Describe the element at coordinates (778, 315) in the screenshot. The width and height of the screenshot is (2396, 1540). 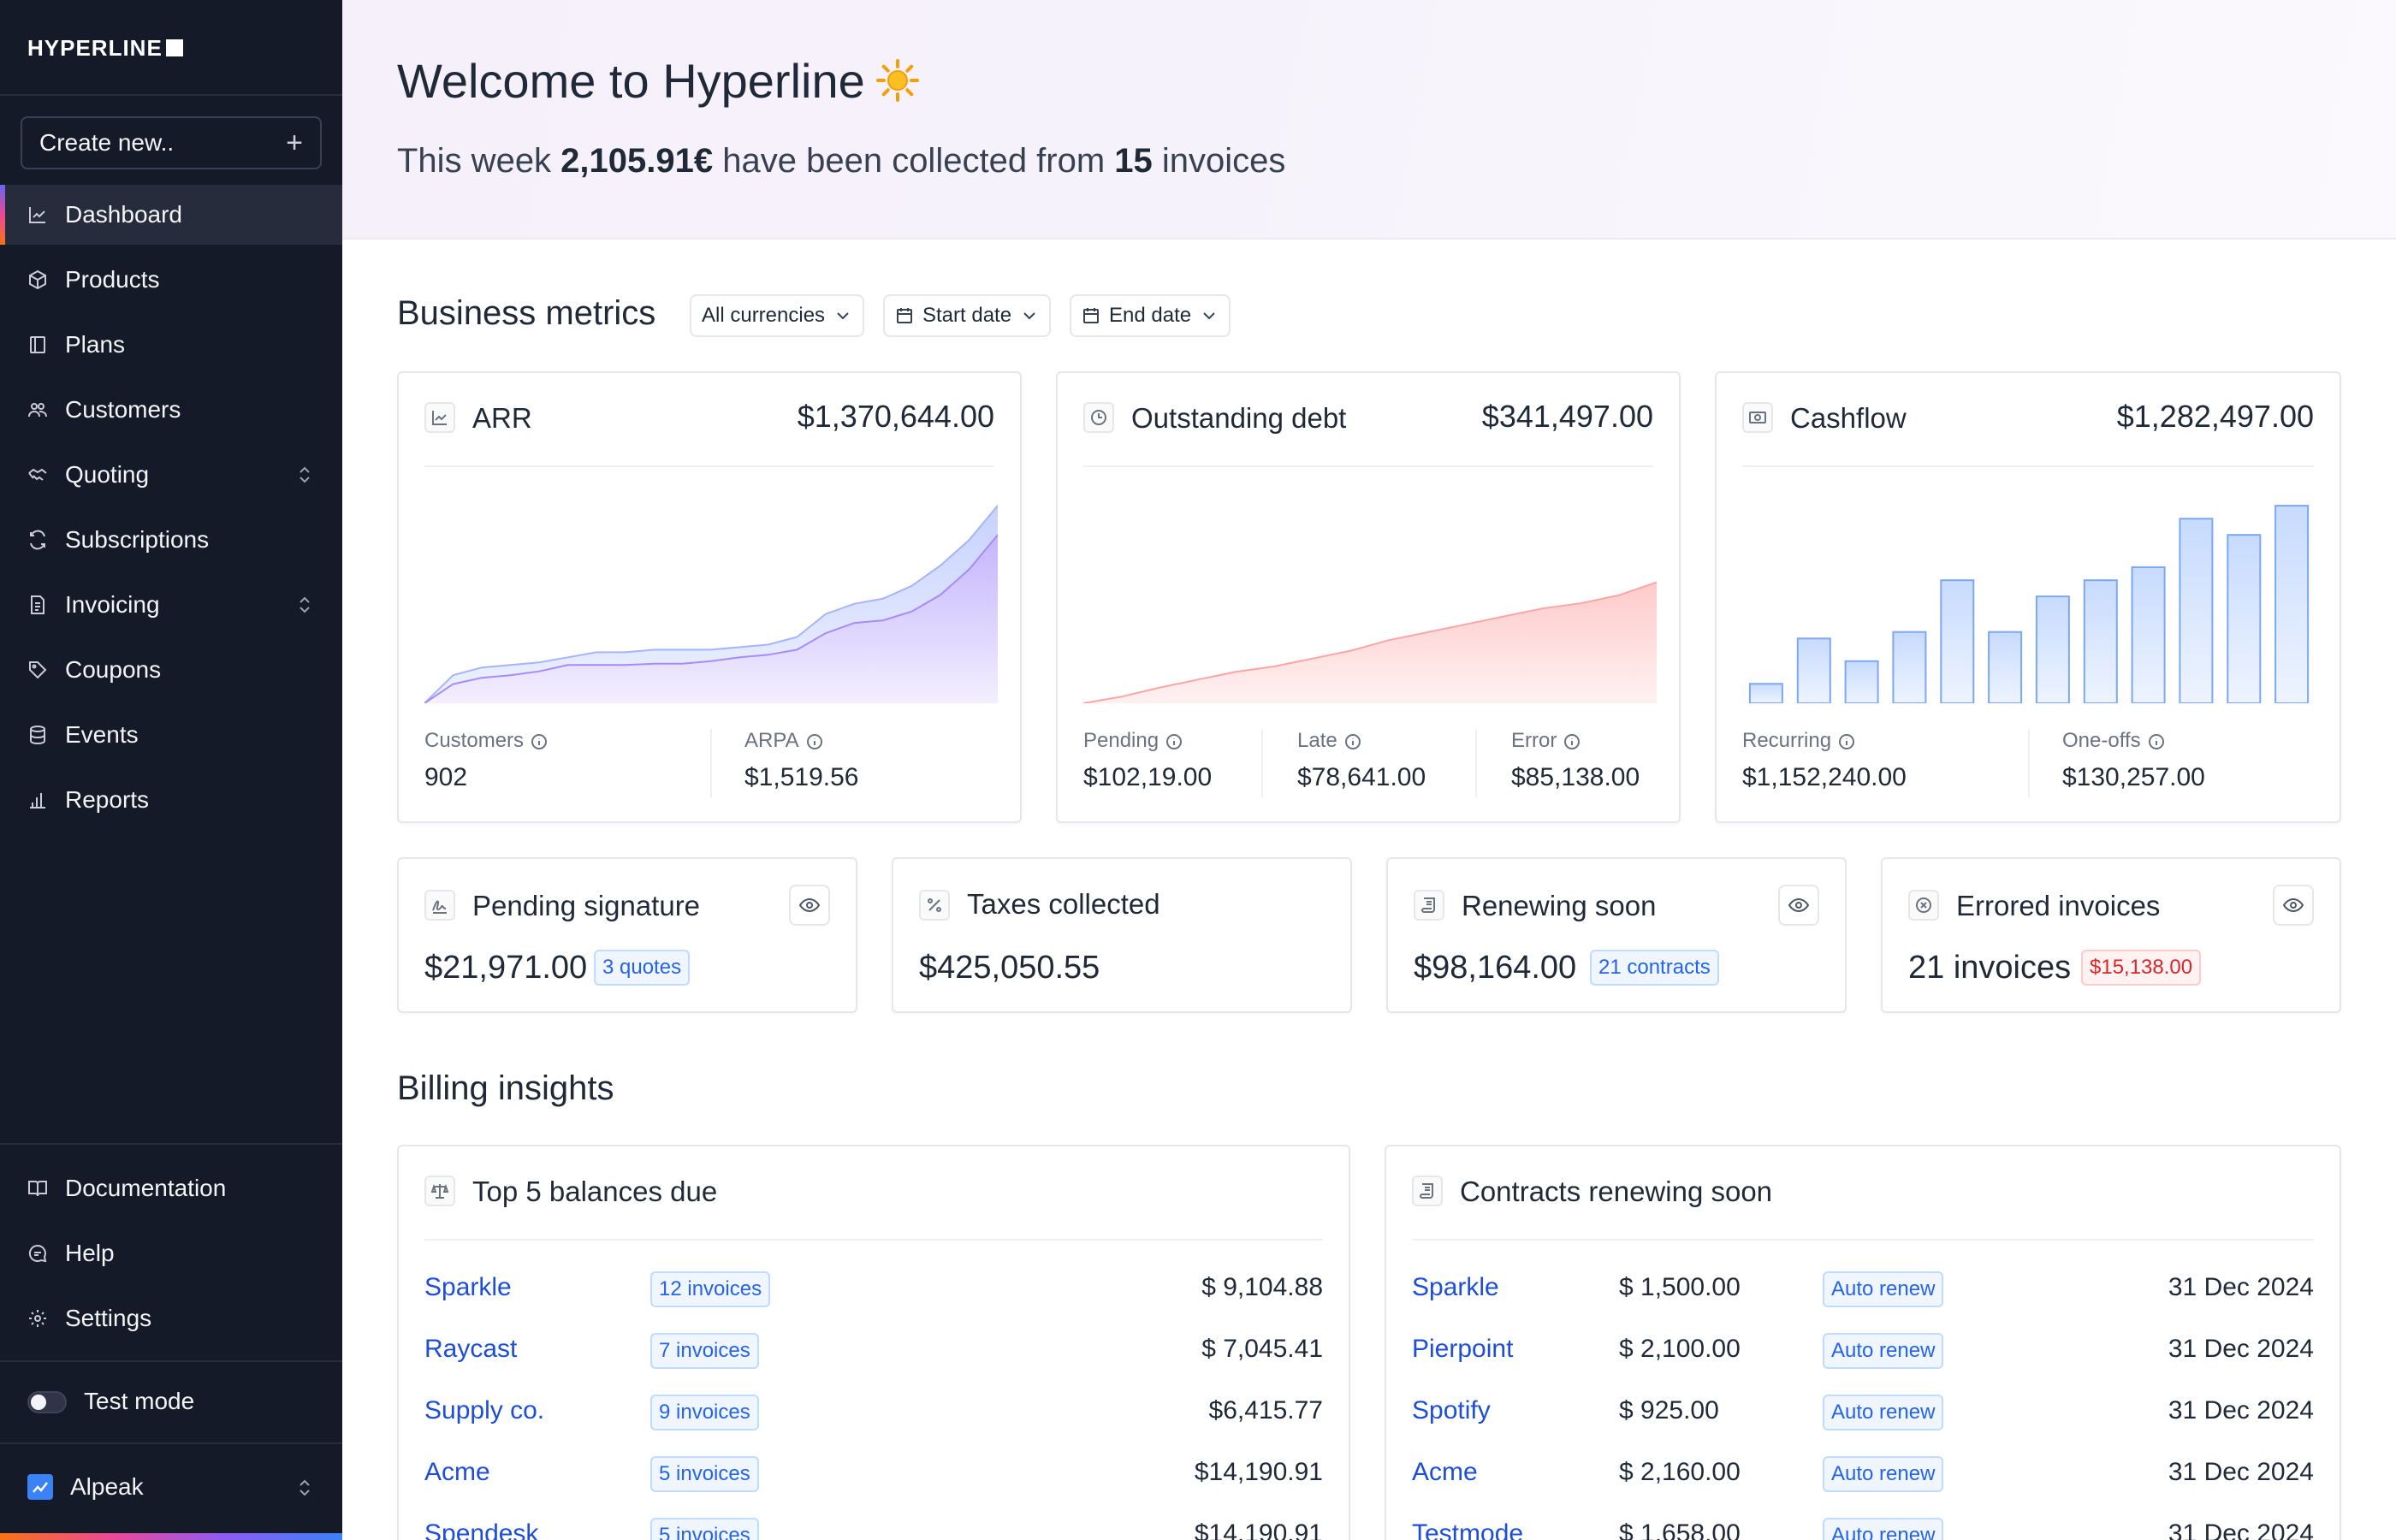
I see `currency-filter: All currencies` at that location.